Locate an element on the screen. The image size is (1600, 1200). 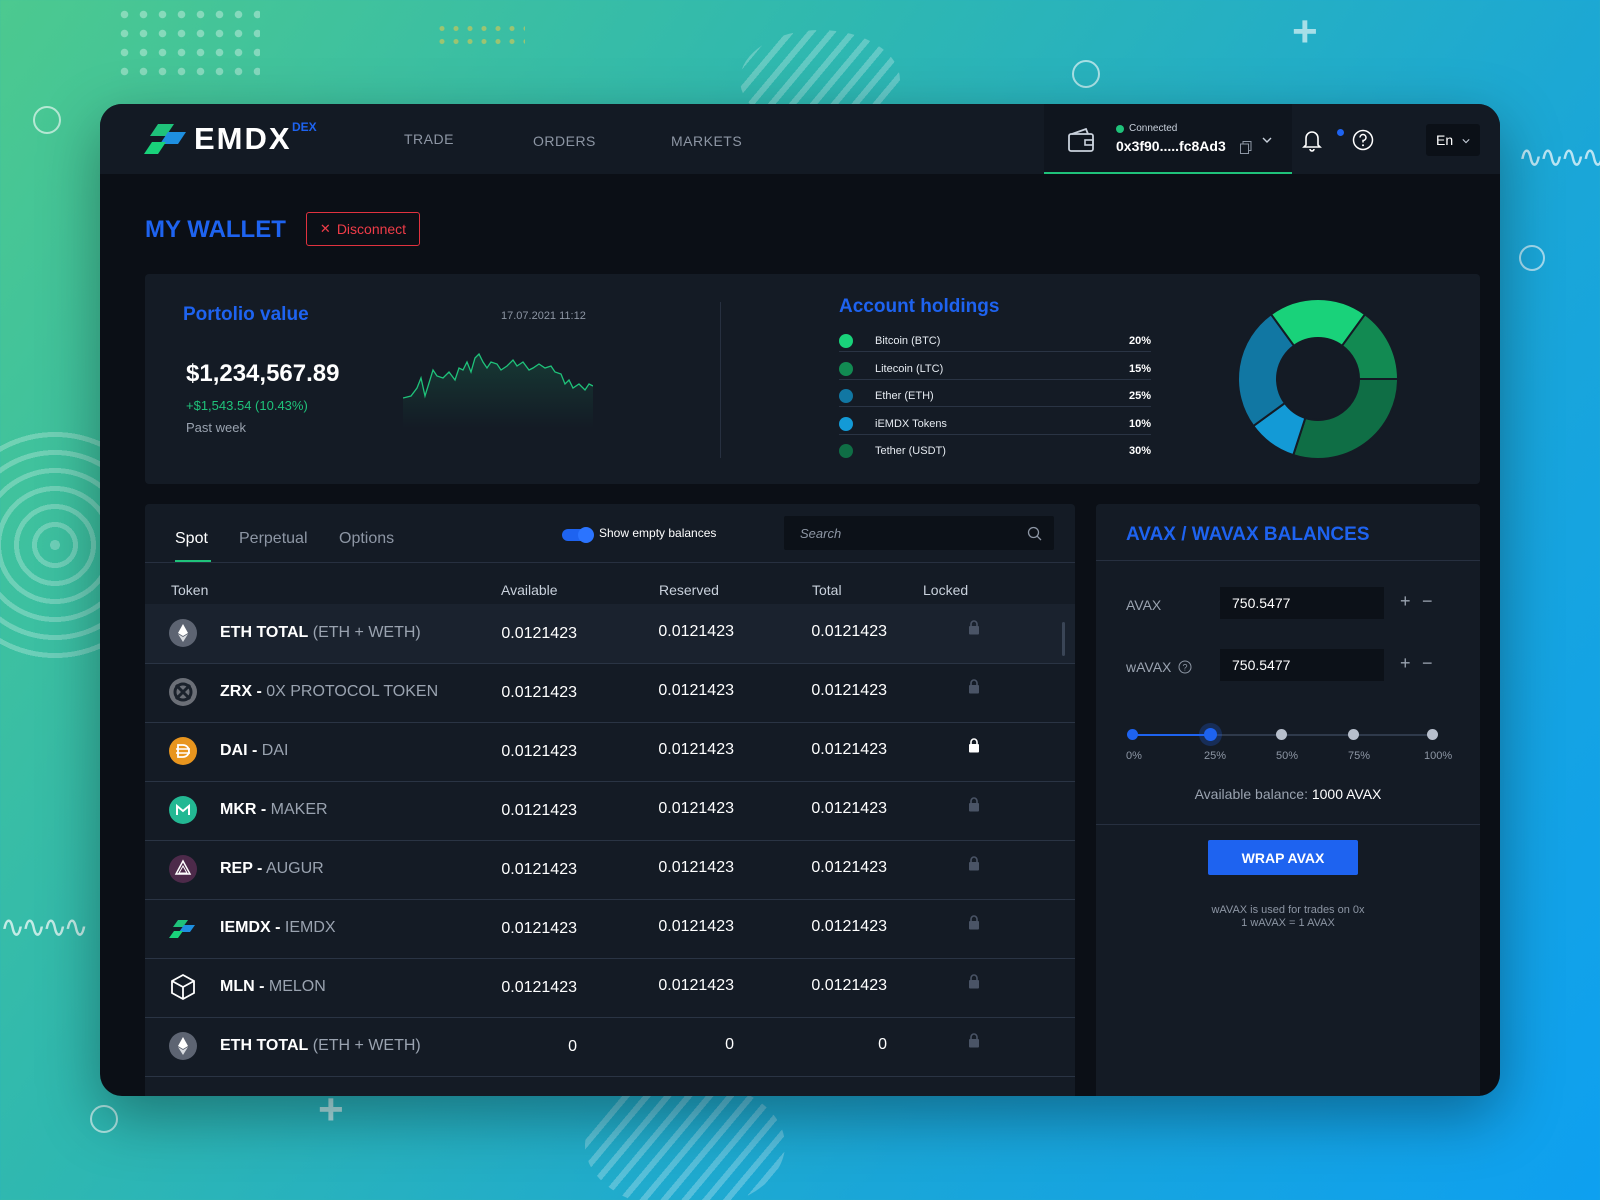
help-icon is located at coordinates (1363, 140).